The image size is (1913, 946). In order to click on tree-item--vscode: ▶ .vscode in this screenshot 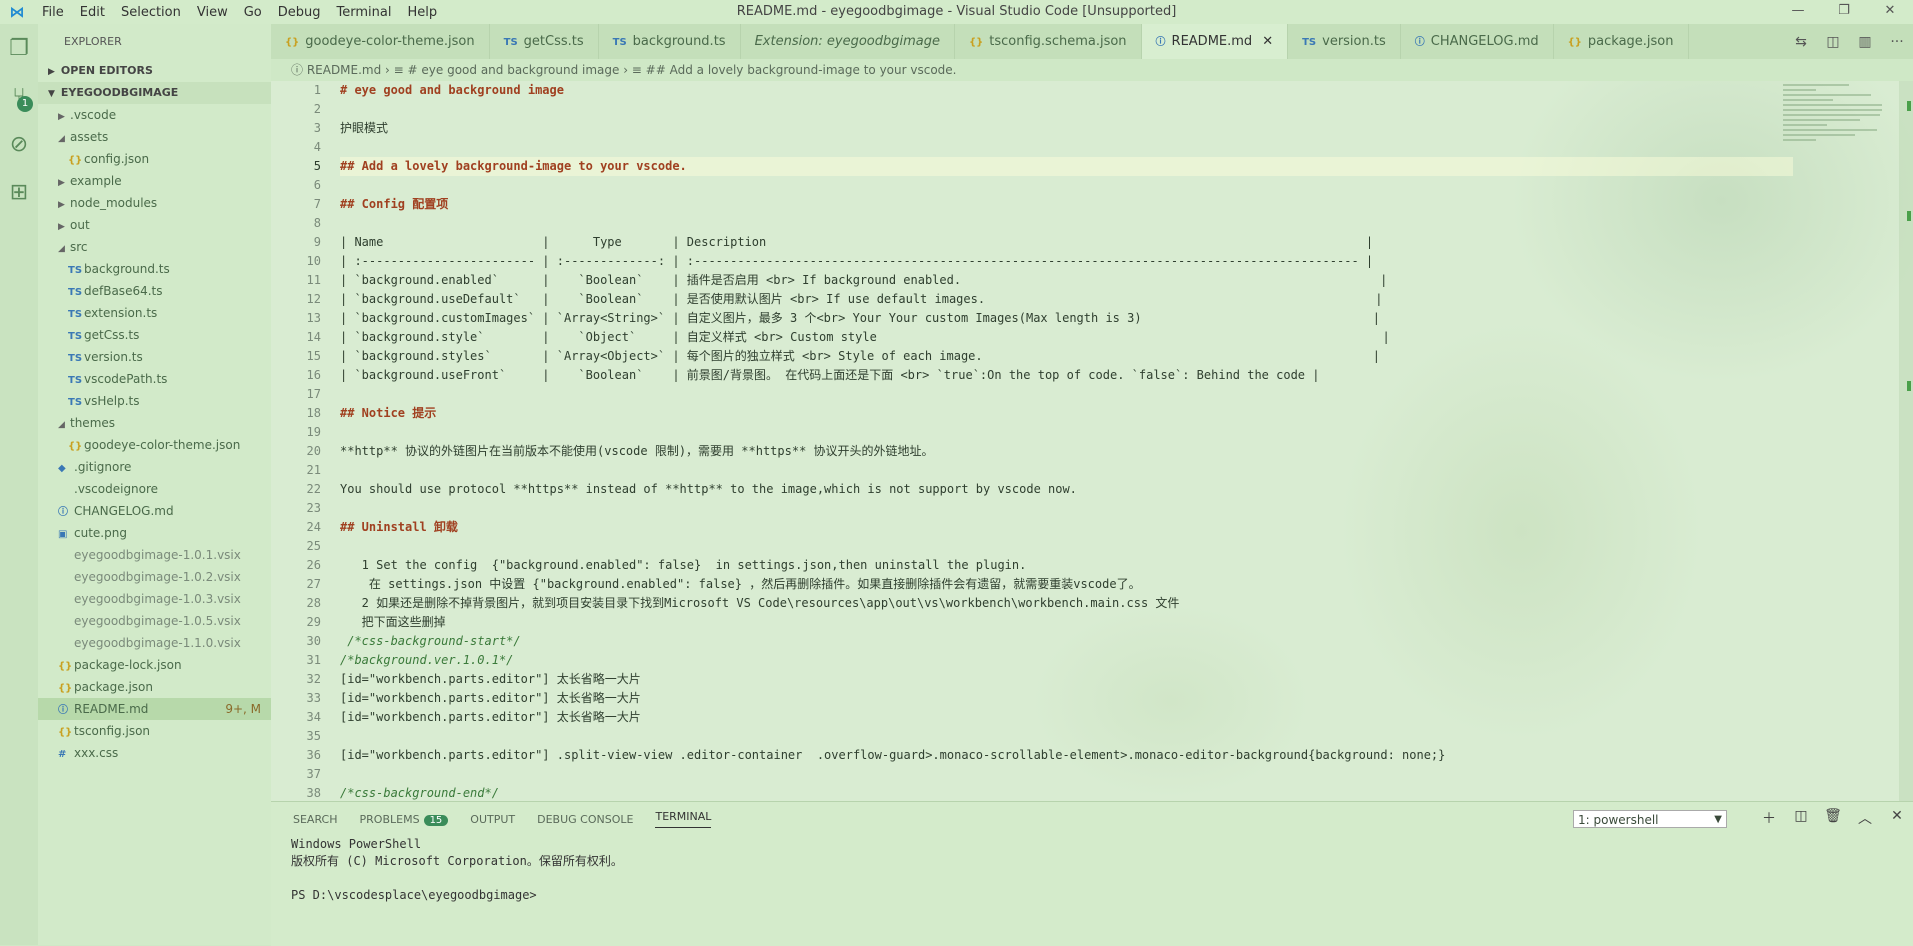, I will do `click(154, 115)`.